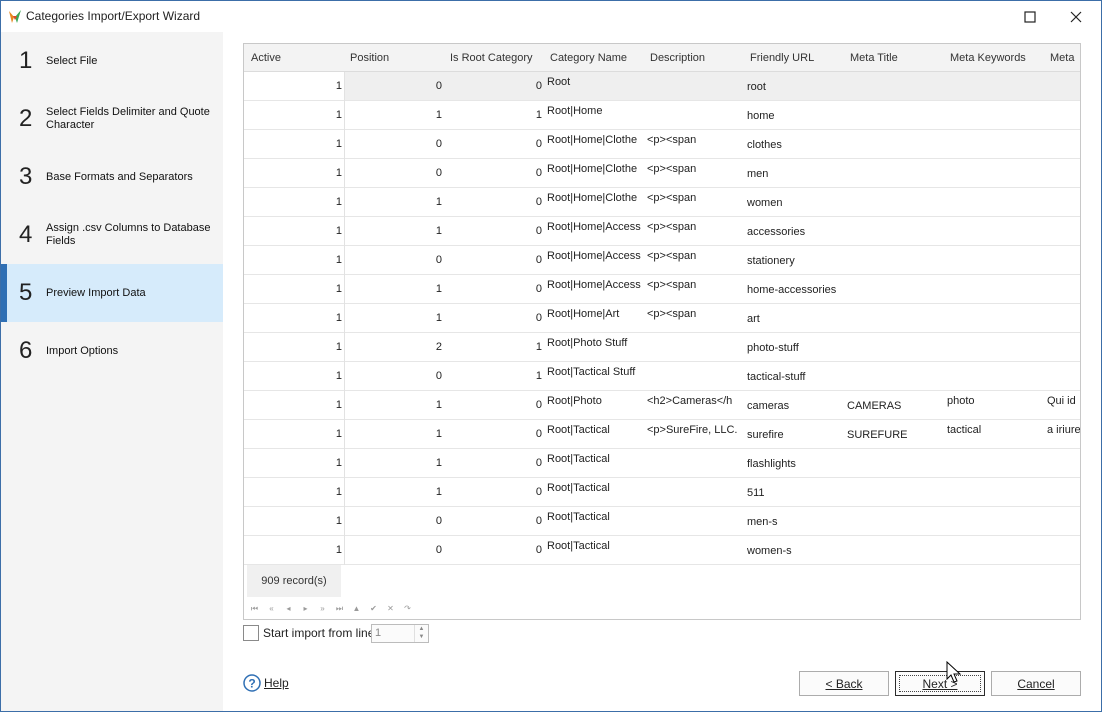 This screenshot has width=1102, height=712. I want to click on cell-meta-keywords: tactical, so click(993, 434).